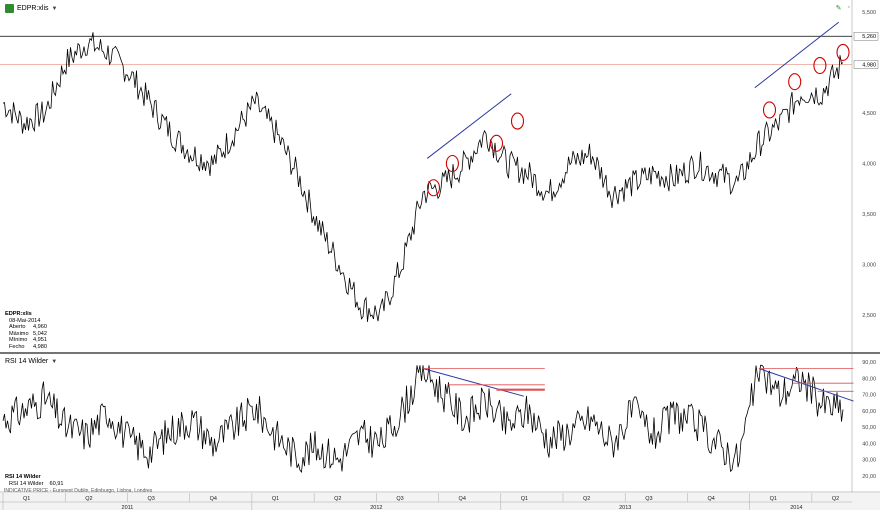  Describe the element at coordinates (869, 316) in the screenshot. I see `price-tick-label: 2,500` at that location.